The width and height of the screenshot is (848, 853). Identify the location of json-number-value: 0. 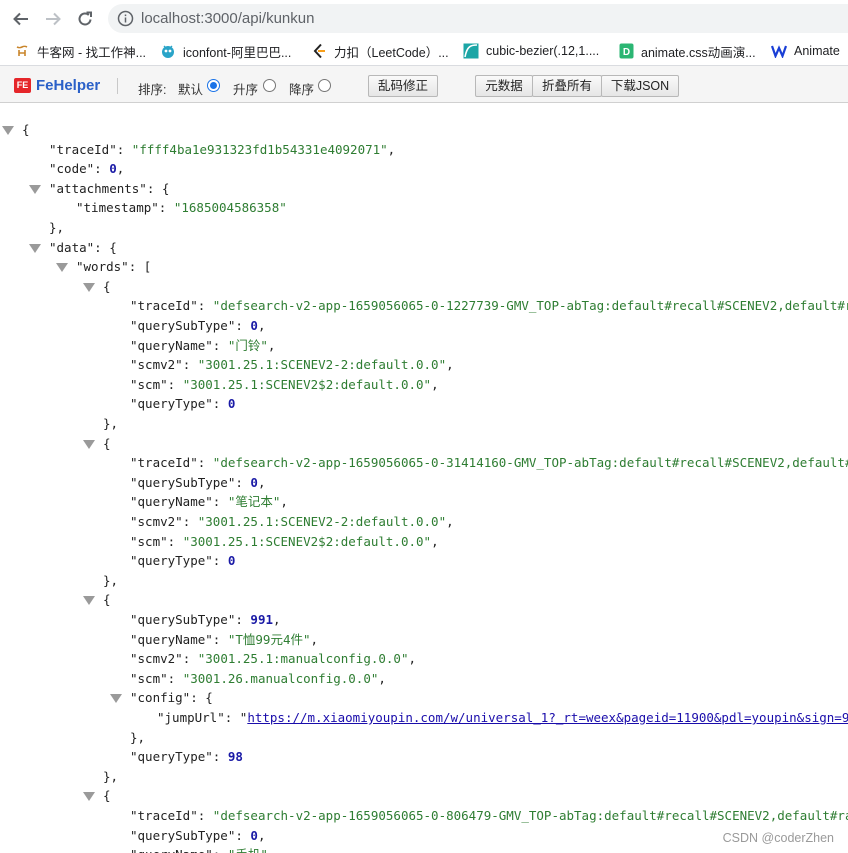
(254, 325).